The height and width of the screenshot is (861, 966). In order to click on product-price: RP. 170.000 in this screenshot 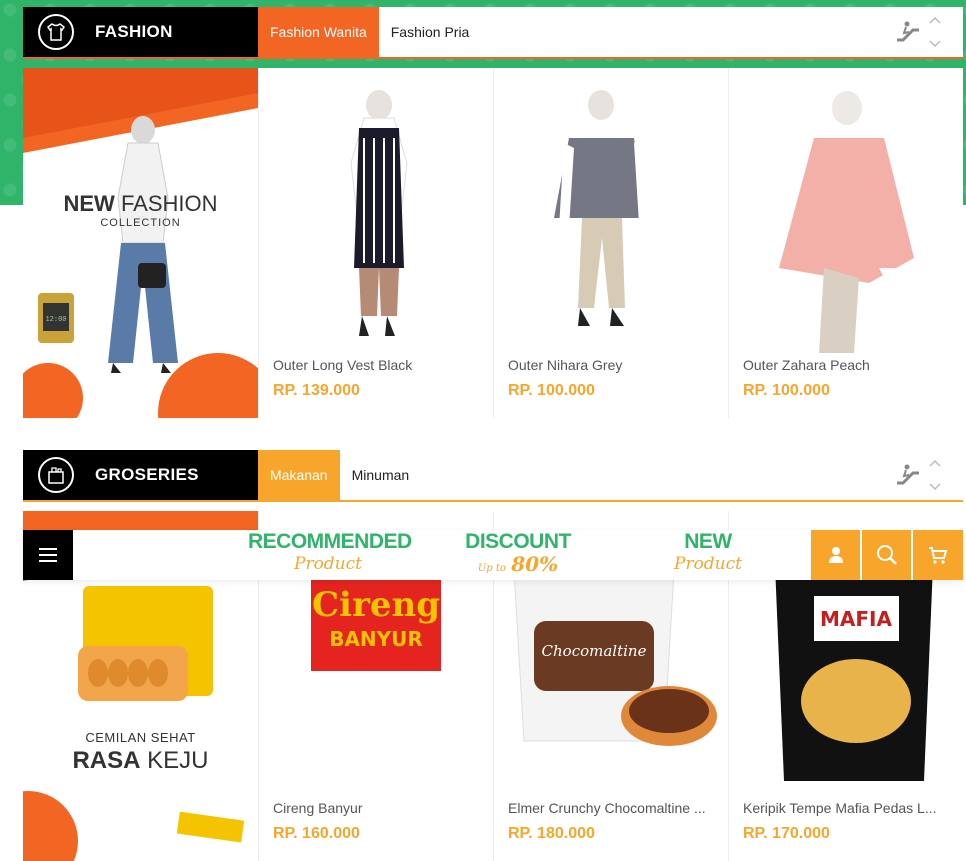, I will do `click(786, 833)`.